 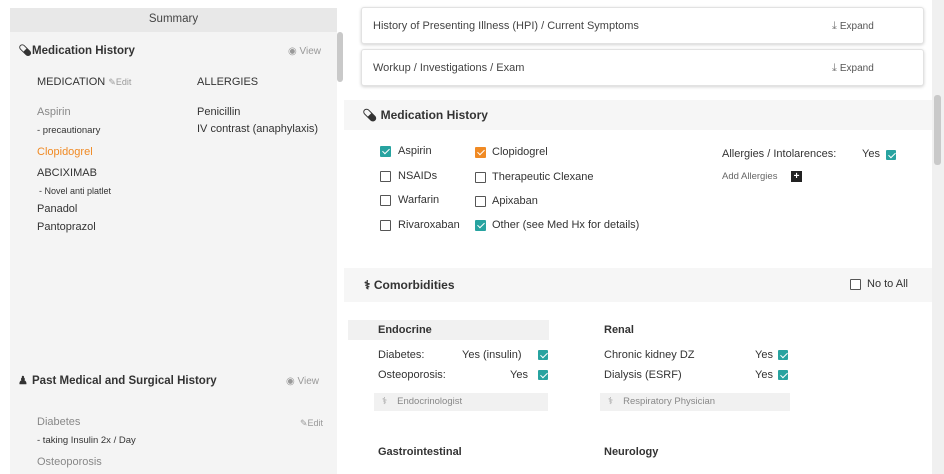 I want to click on osteoporosis-checkbox, so click(x=543, y=375).